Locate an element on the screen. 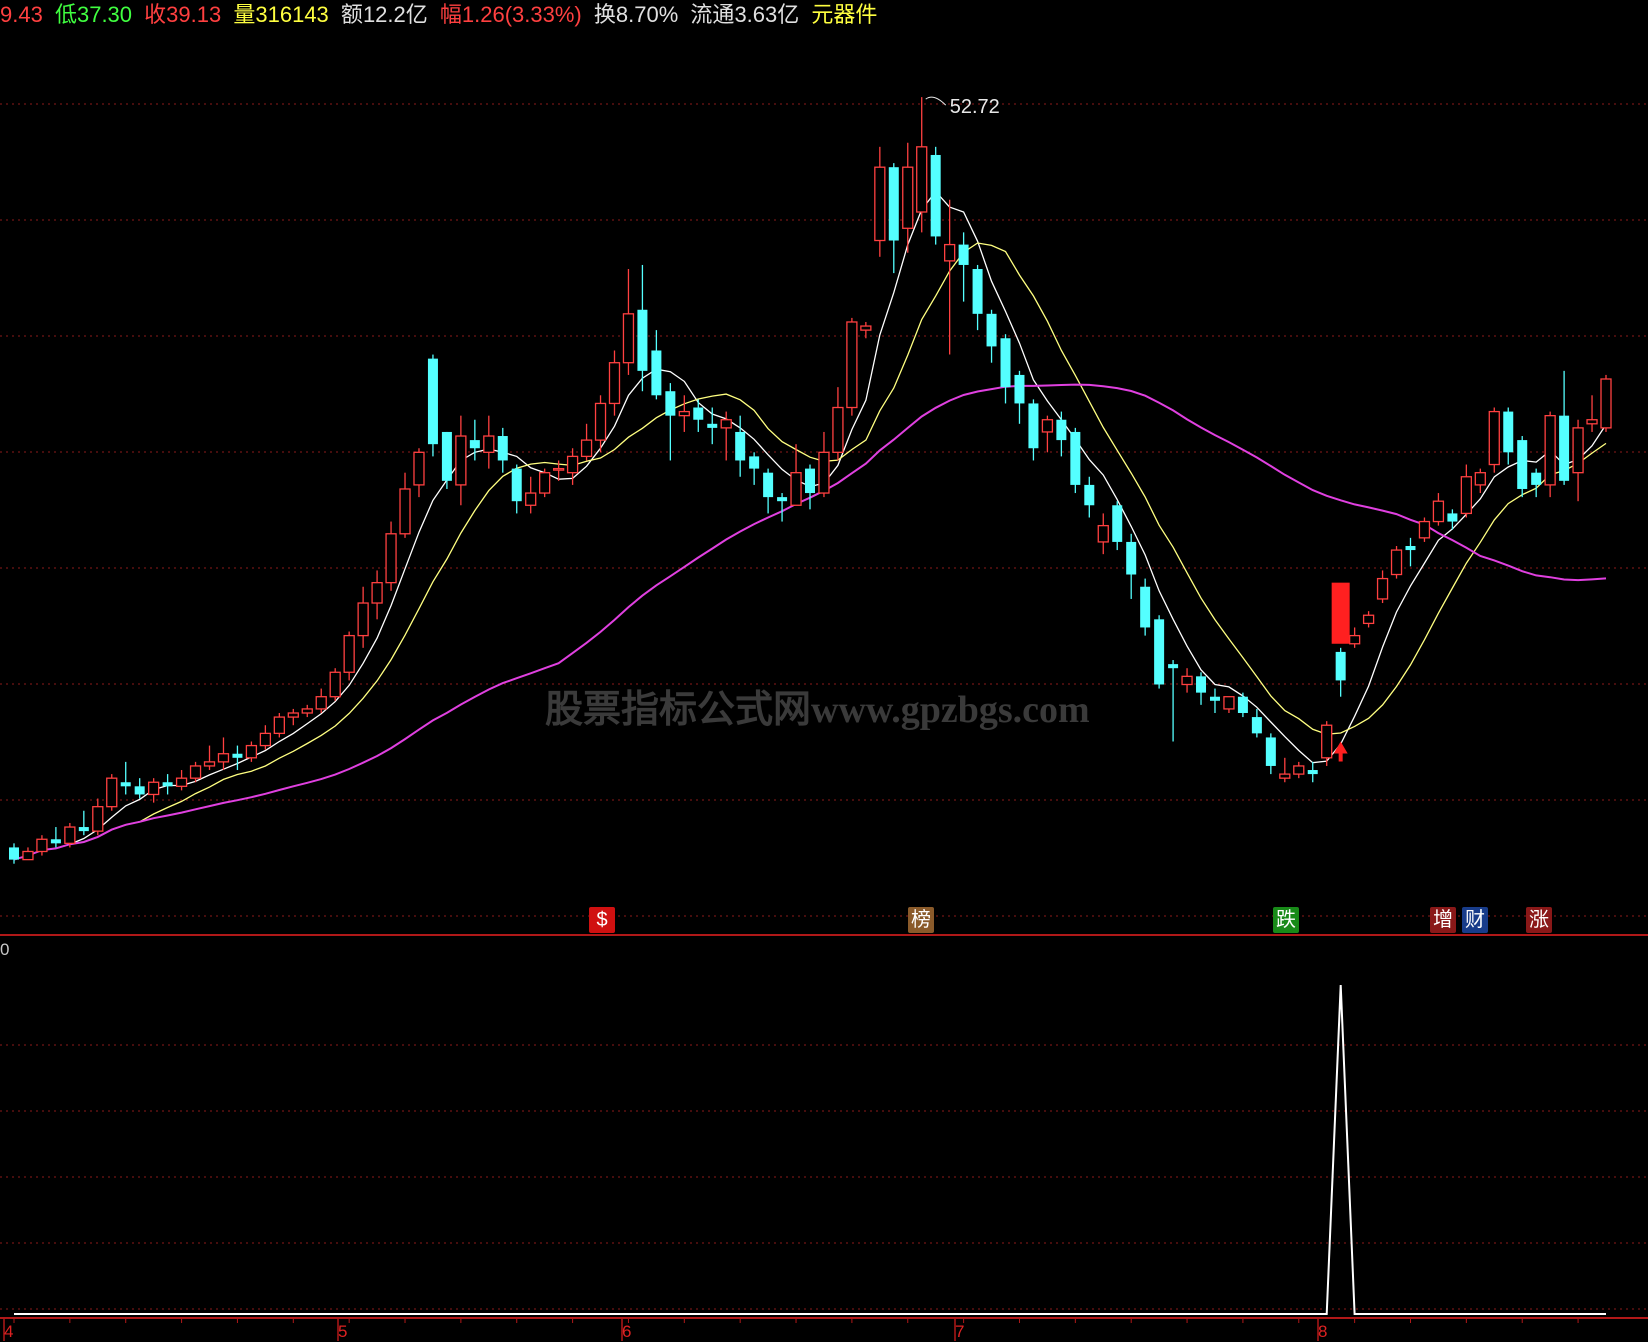 This screenshot has width=1648, height=1342. buy-arrow-icon is located at coordinates (1340, 751).